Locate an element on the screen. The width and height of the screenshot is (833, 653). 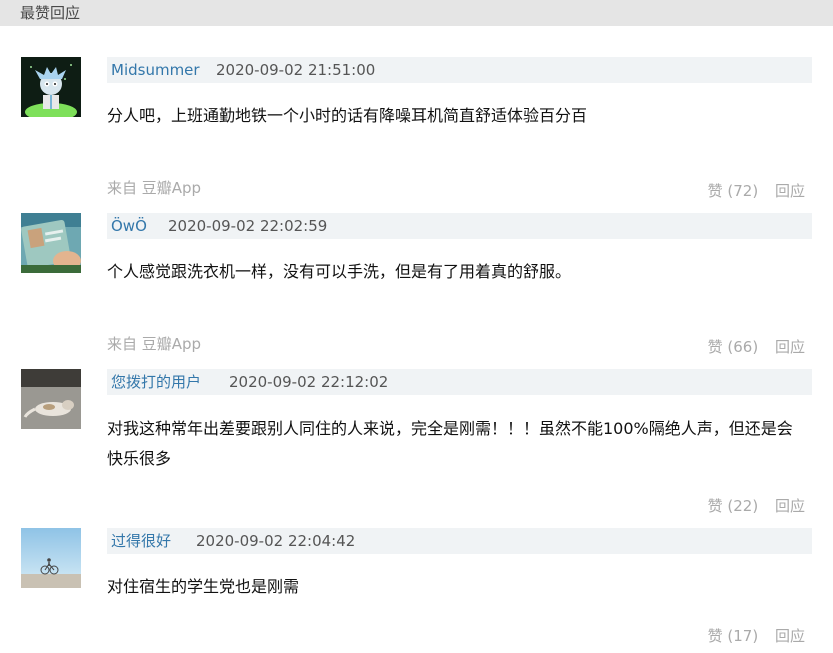
vote-button: 赞 (22) is located at coordinates (733, 506).